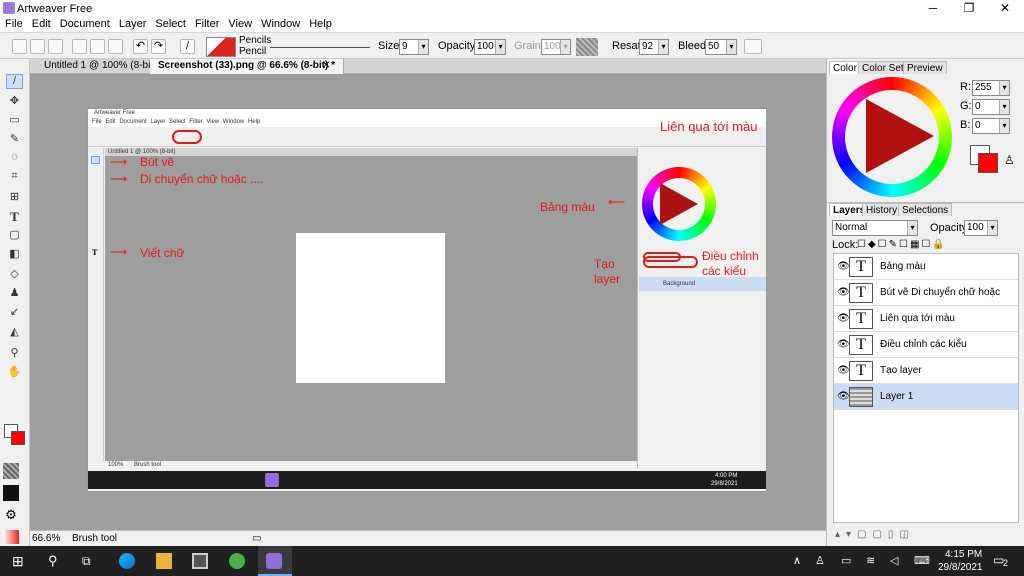 This screenshot has width=1024, height=576. I want to click on lock-icons: ☐◆☐✎☐▦☐🔒, so click(902, 244).